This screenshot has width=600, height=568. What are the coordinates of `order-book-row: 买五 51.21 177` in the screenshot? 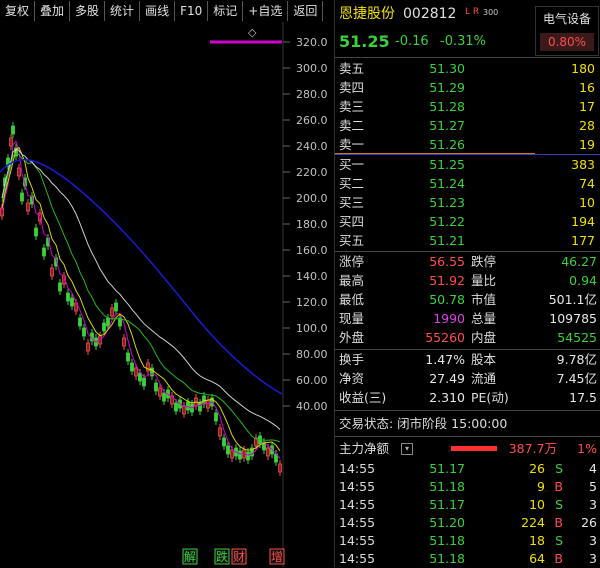 It's located at (467, 240).